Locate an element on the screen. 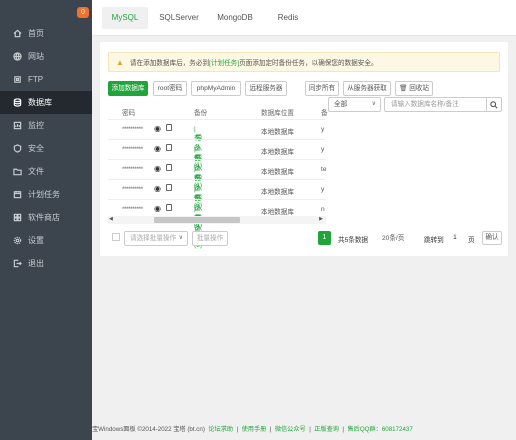  table-header: 密码 备份 数据库位置 备 is located at coordinates (218, 111).